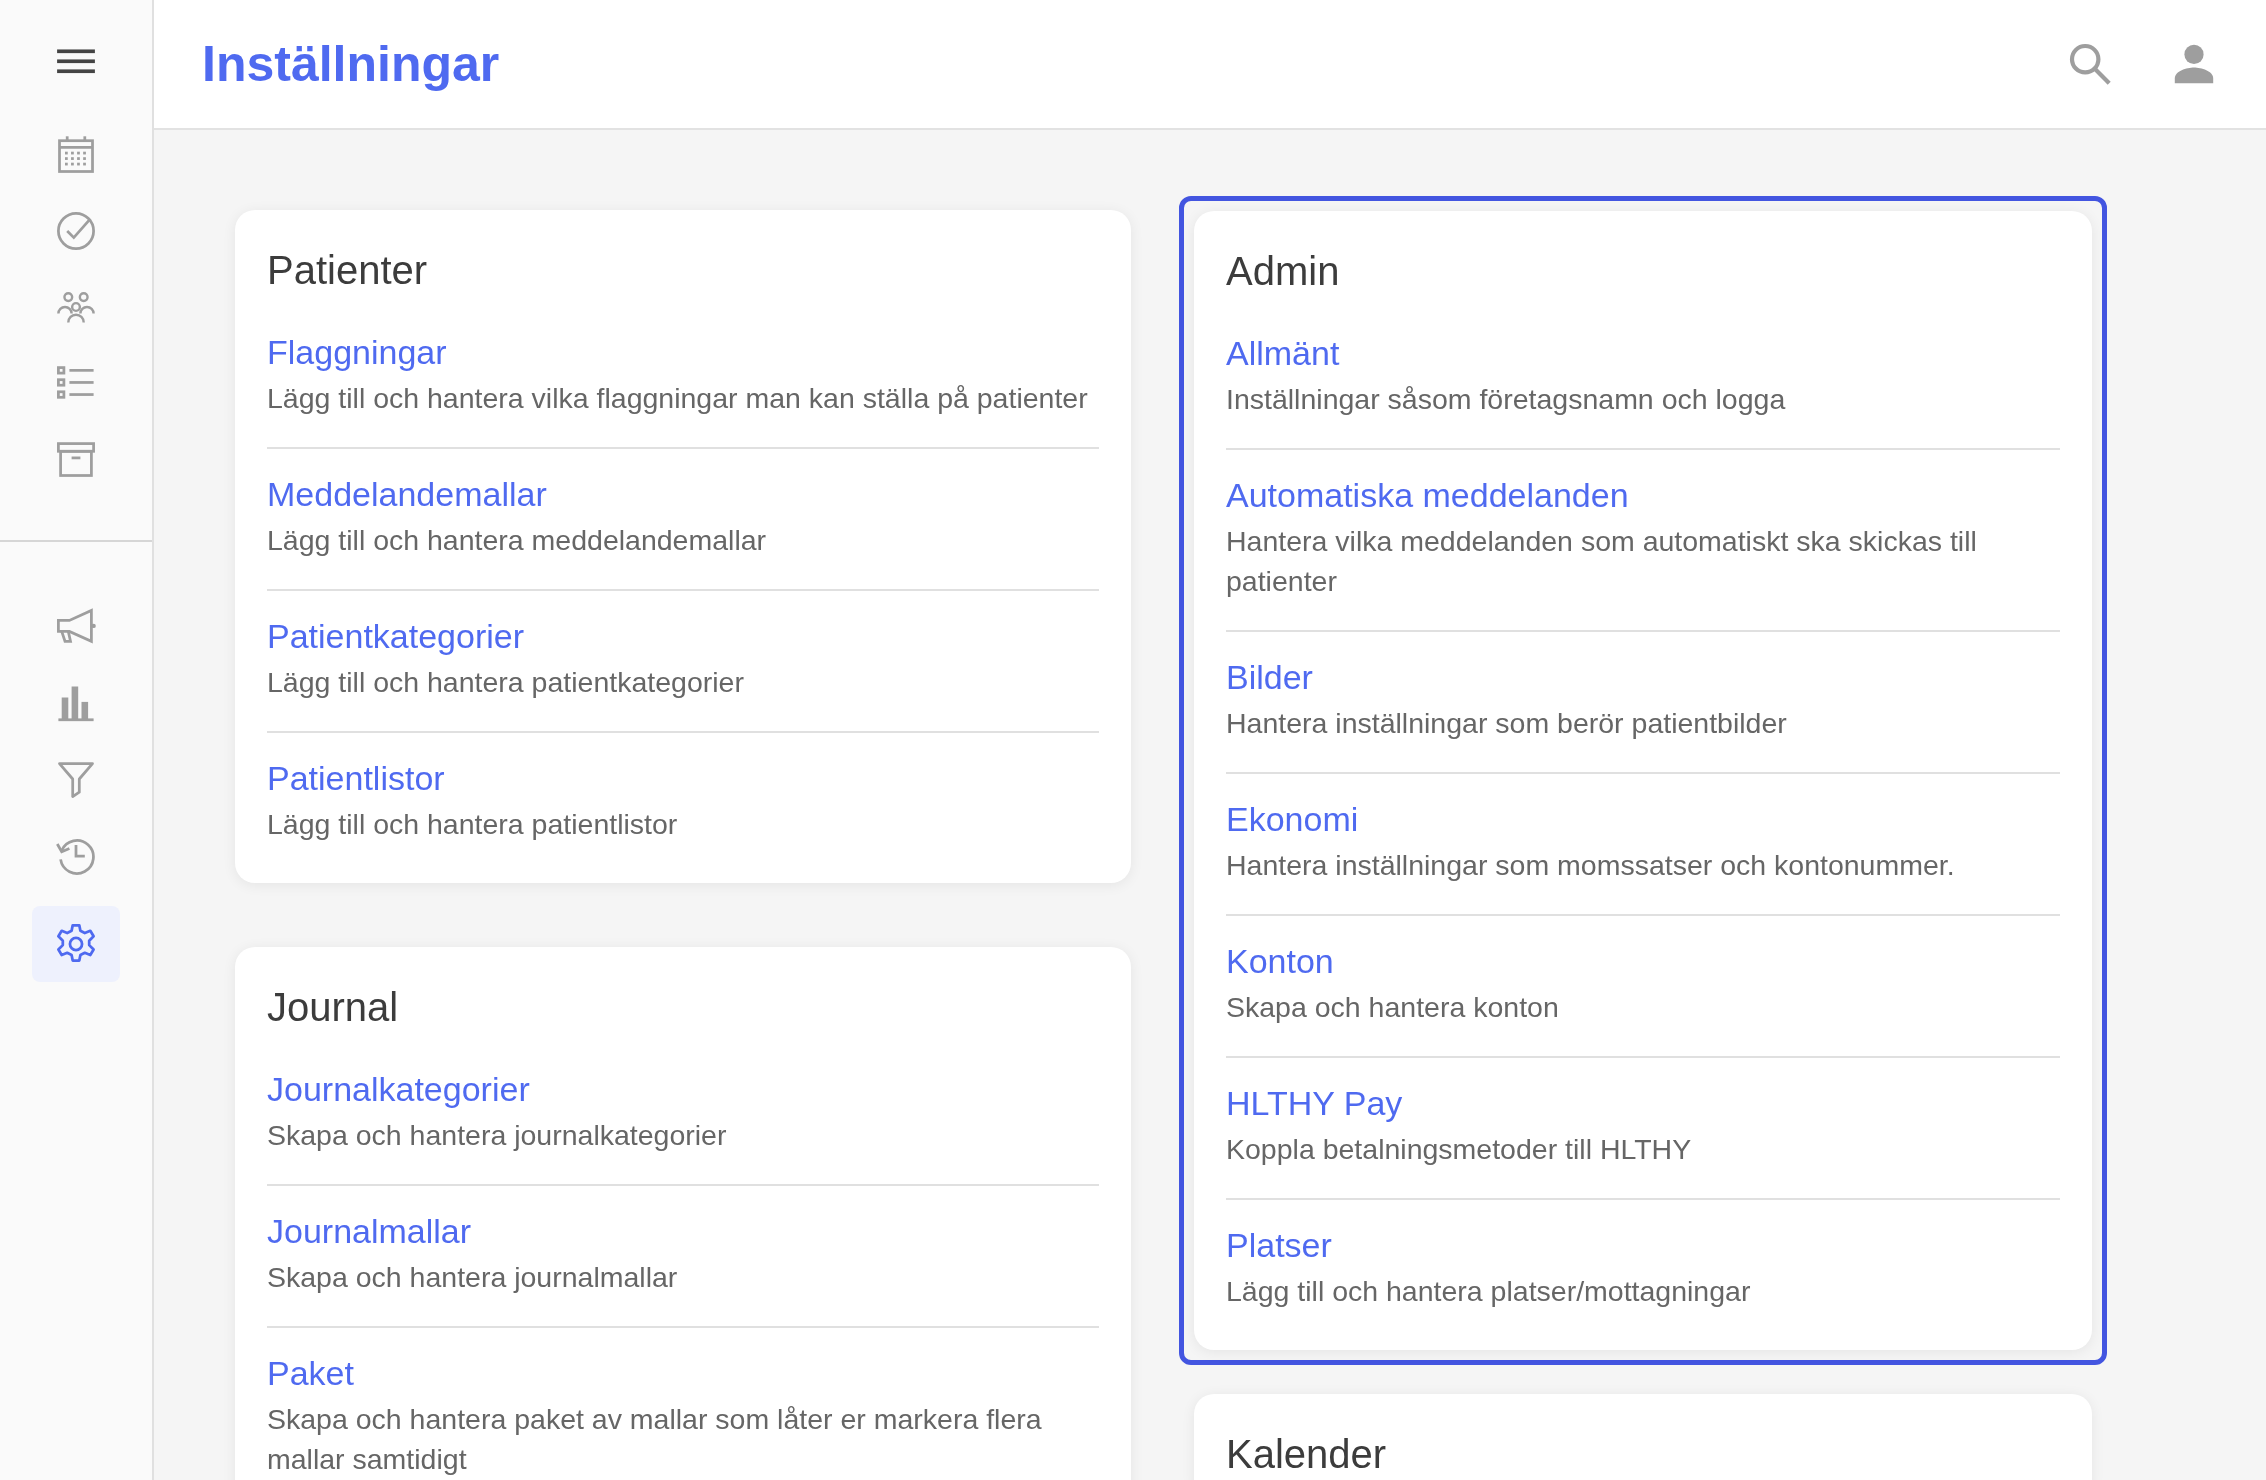  I want to click on settings-link: Paket, so click(310, 1373).